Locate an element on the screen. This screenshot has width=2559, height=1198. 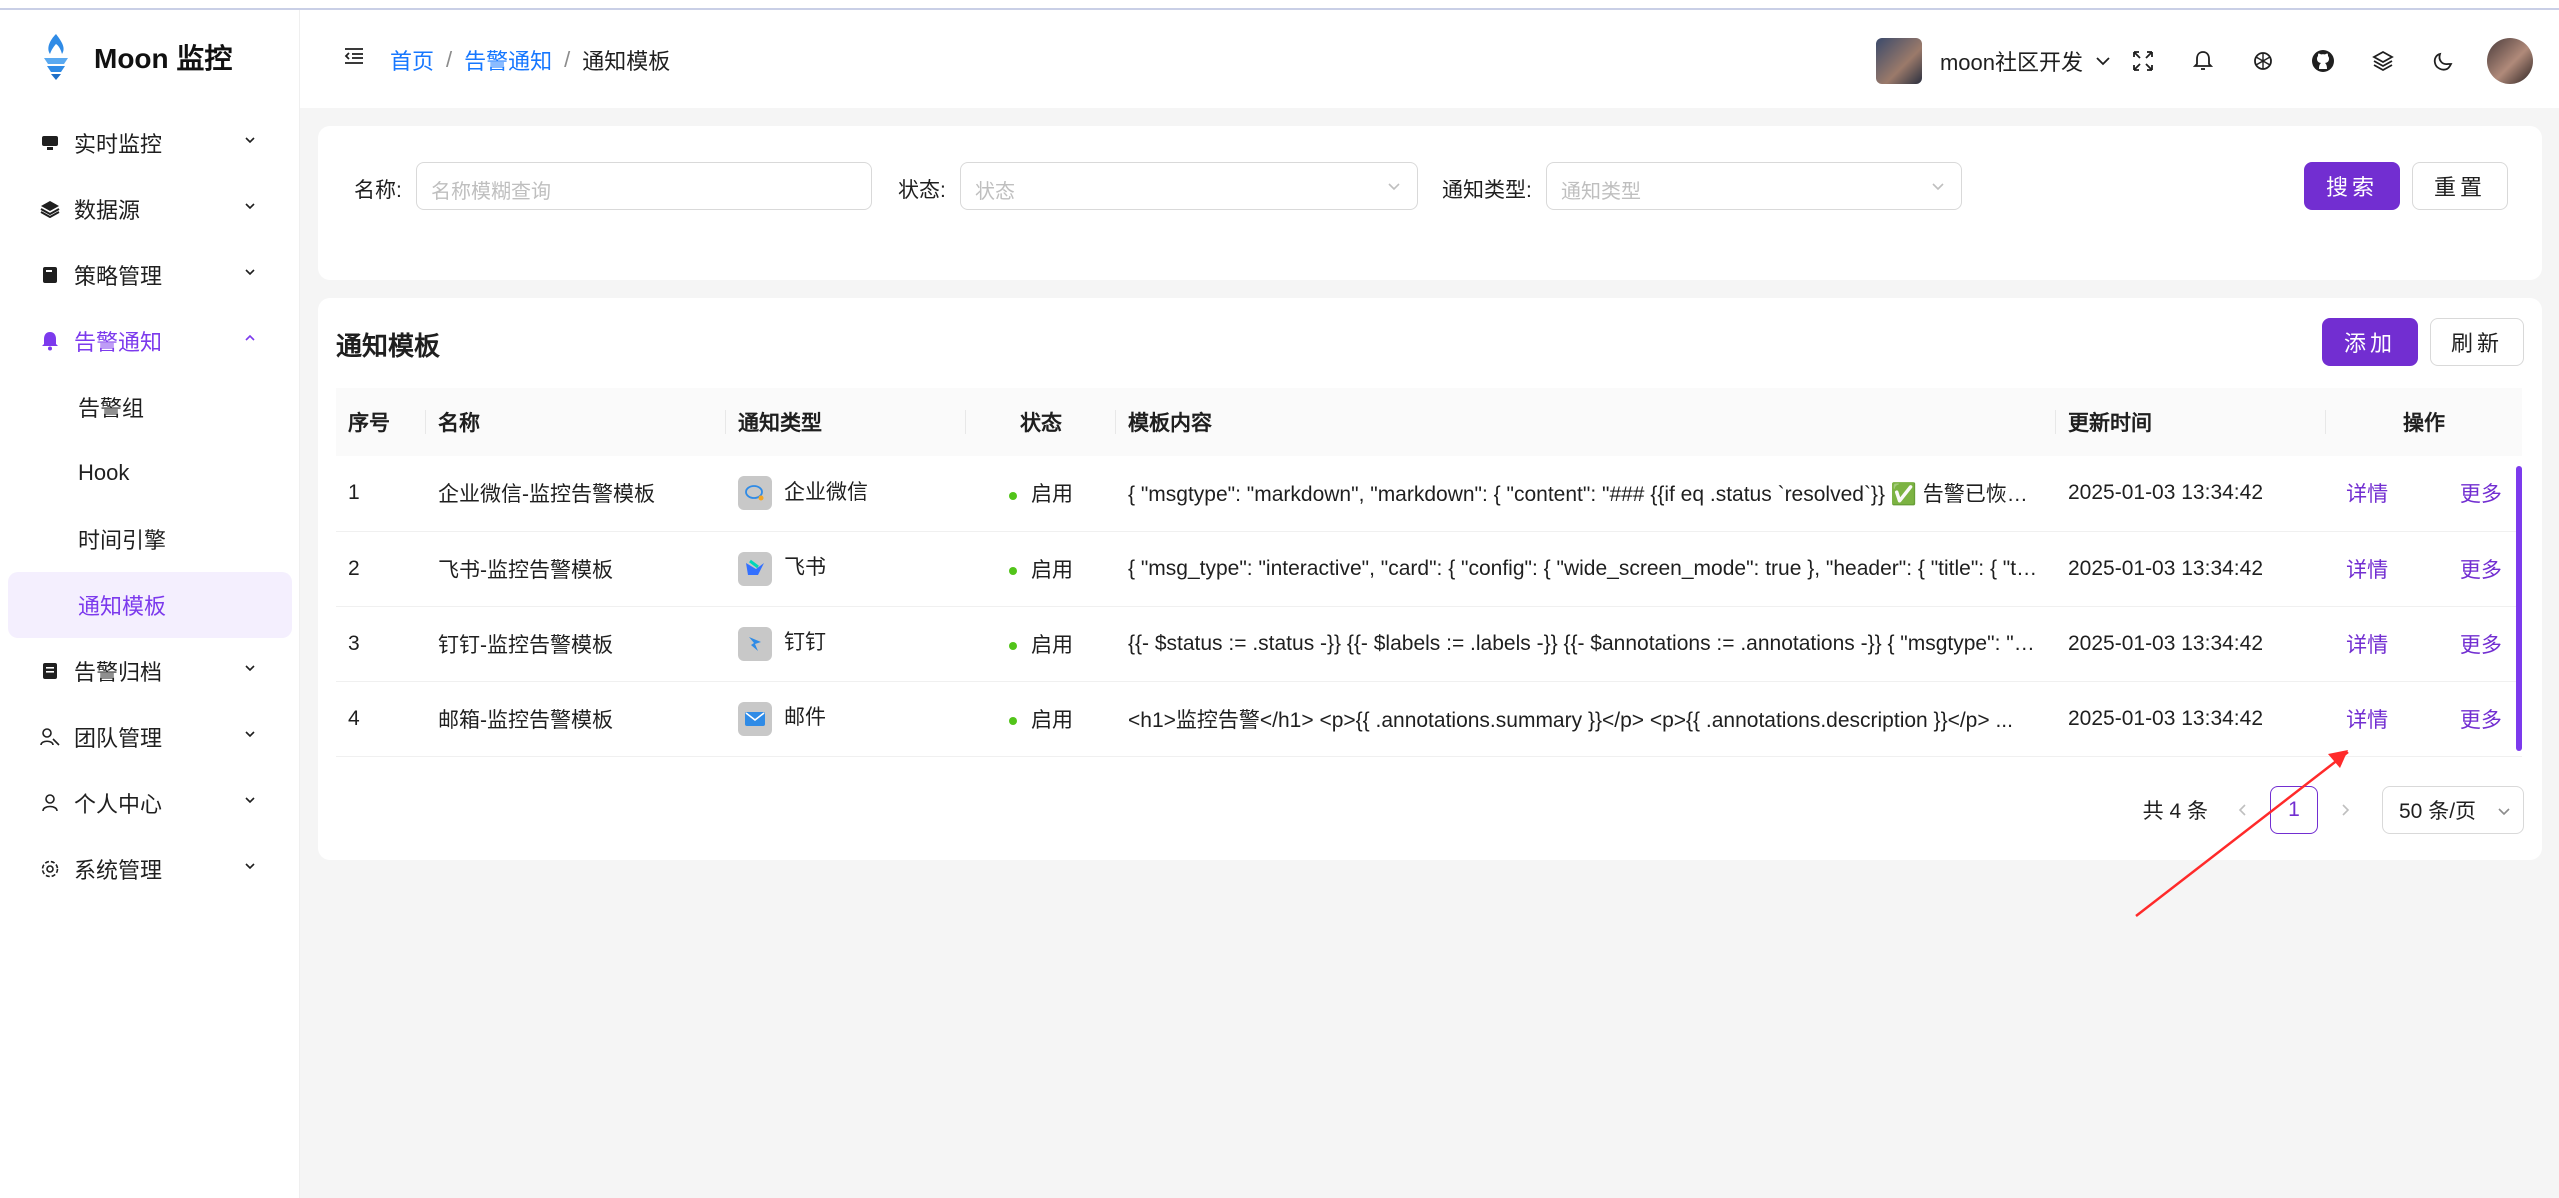
sidebar-subitem-hook: Hook is located at coordinates (150, 473).